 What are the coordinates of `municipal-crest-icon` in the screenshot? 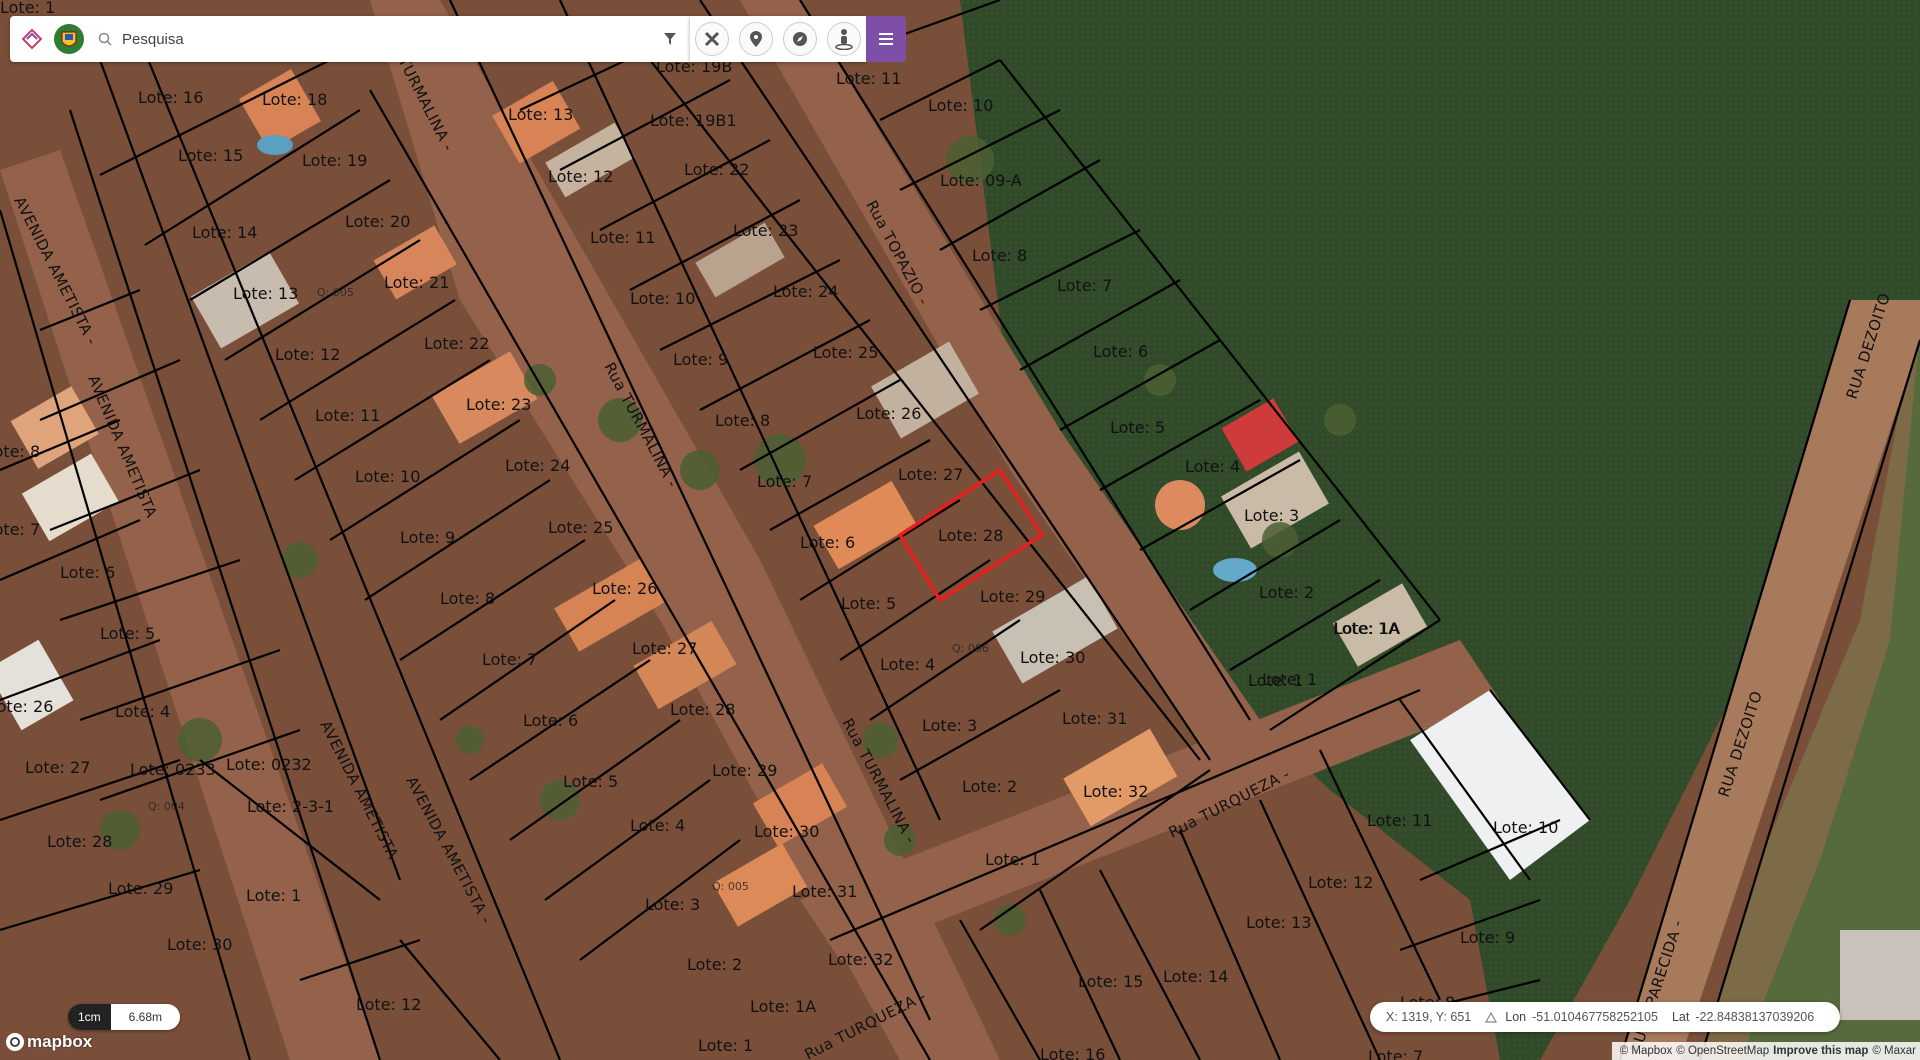 It's located at (69, 39).